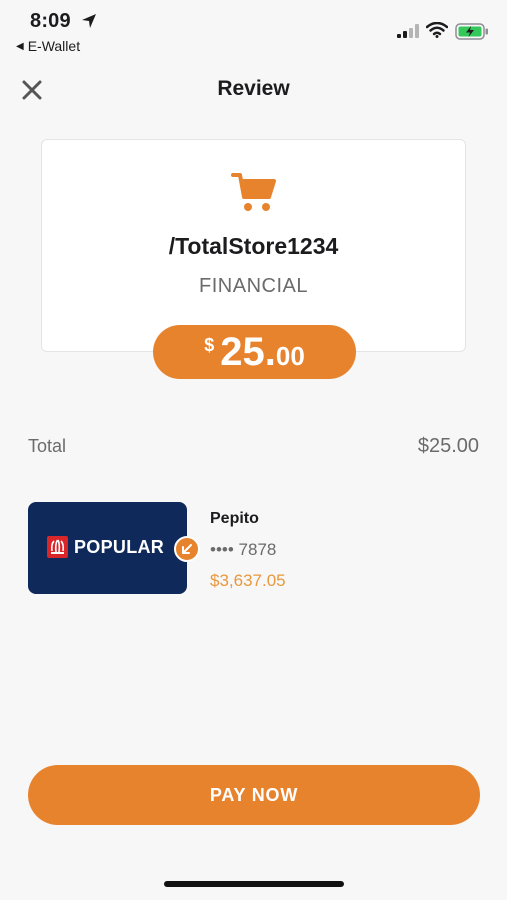  I want to click on change-card-button, so click(187, 549).